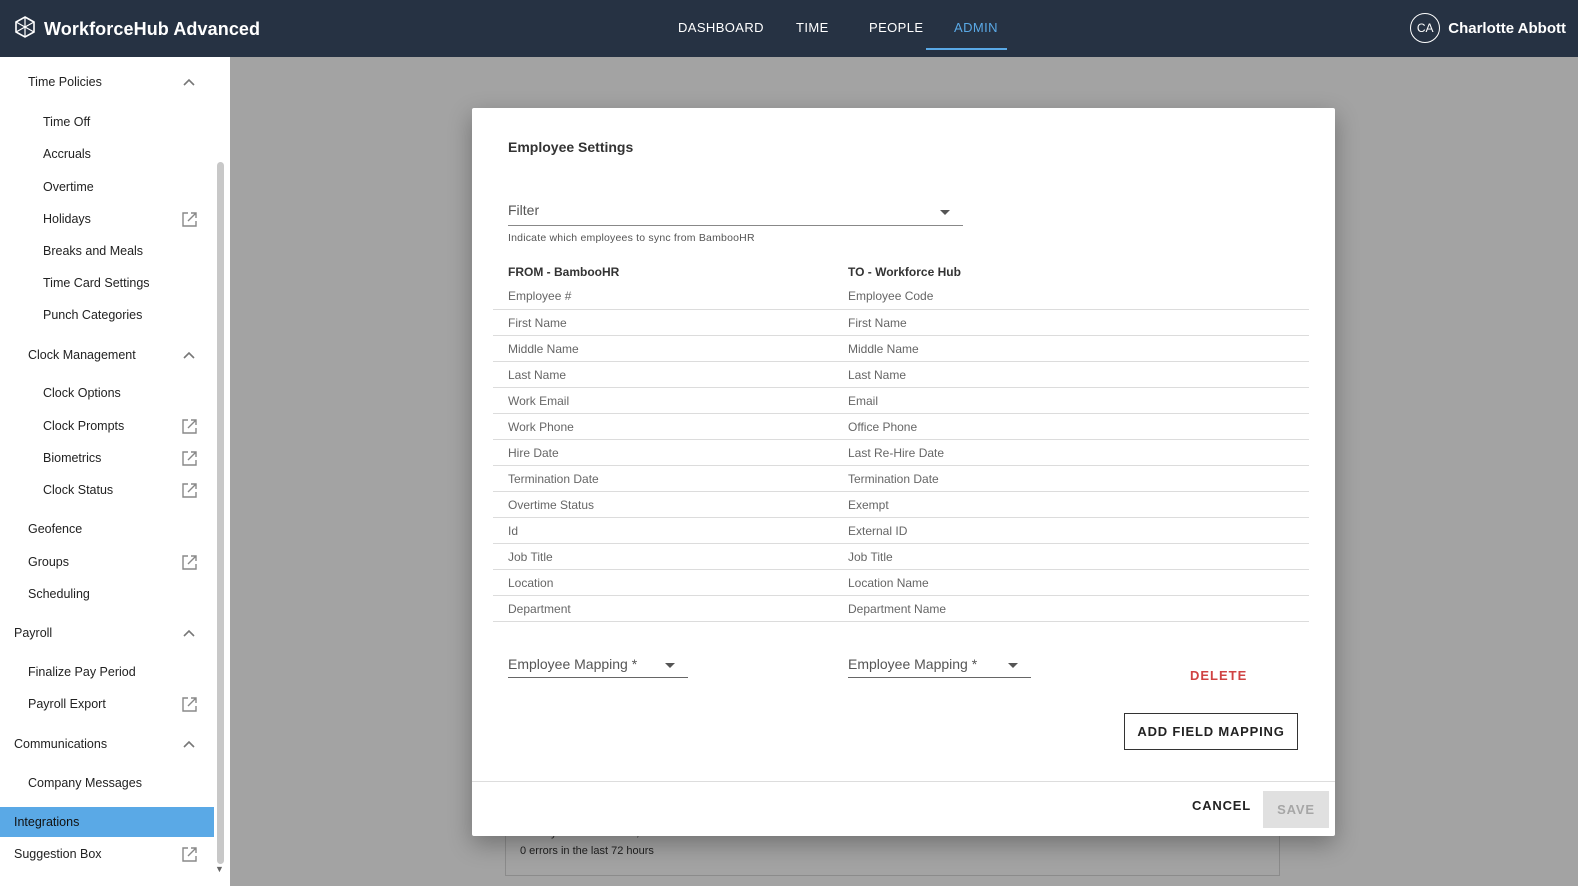 The image size is (1578, 886). What do you see at coordinates (901, 427) in the screenshot?
I see `table-row: Work Phone Office Phone` at bounding box center [901, 427].